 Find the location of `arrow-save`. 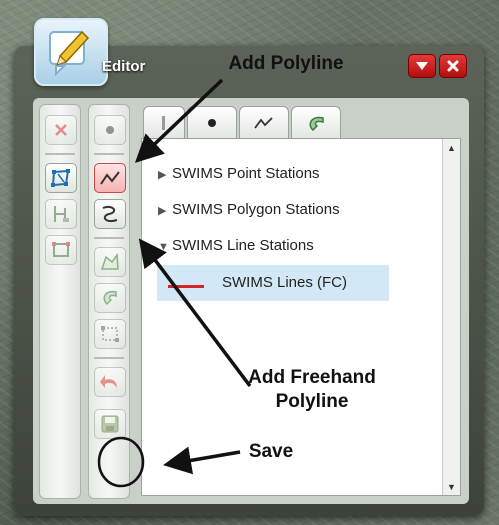

arrow-save is located at coordinates (202, 460).